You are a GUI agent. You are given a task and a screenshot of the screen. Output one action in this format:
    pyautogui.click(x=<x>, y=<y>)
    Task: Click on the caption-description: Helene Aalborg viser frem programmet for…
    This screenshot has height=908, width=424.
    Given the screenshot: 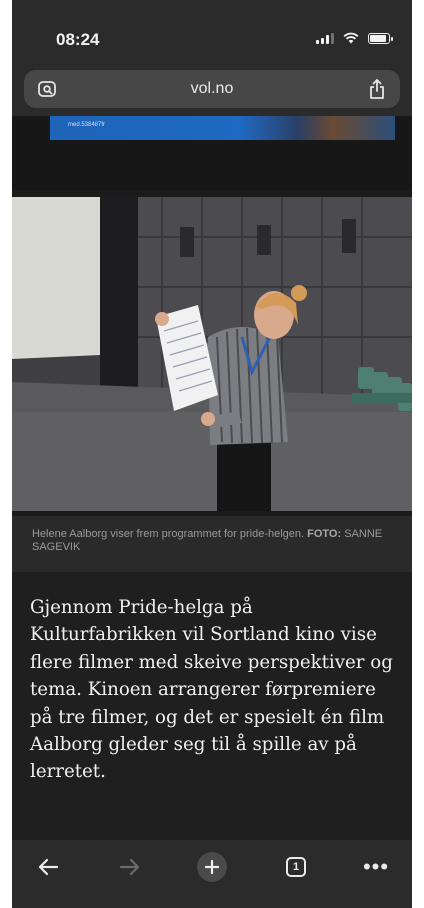 What is the action you would take?
    pyautogui.click(x=168, y=534)
    